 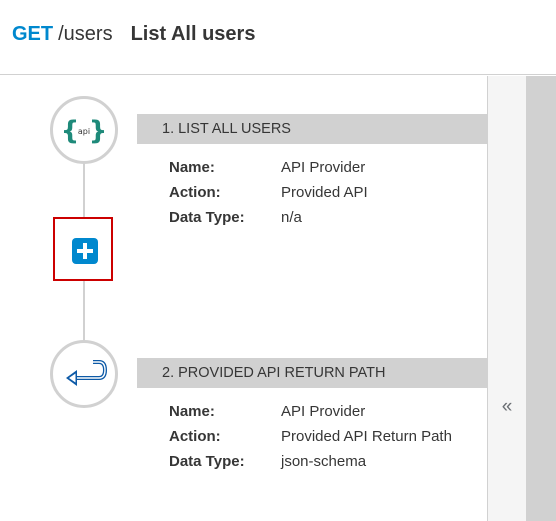 I want to click on side-panel-toggle-strip, so click(x=506, y=298).